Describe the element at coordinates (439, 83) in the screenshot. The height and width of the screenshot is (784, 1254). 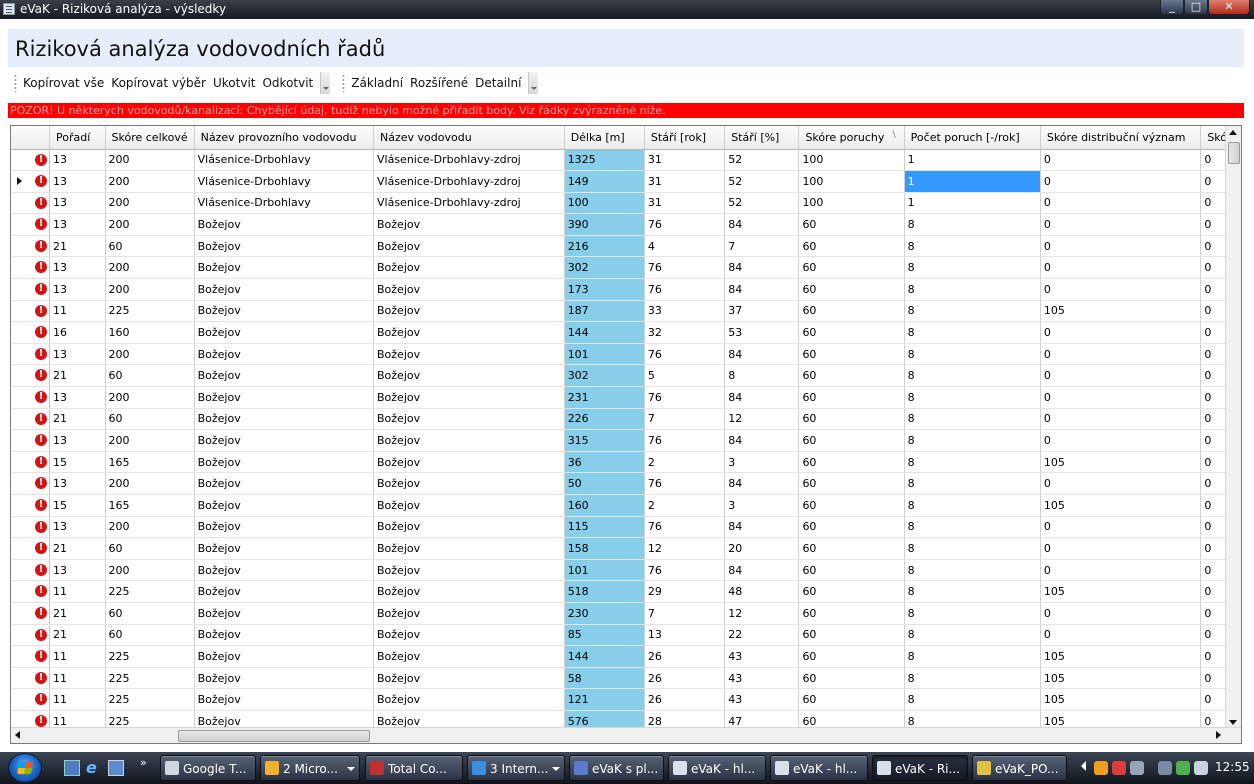
I see `extended-view-button: Rozšířené` at that location.